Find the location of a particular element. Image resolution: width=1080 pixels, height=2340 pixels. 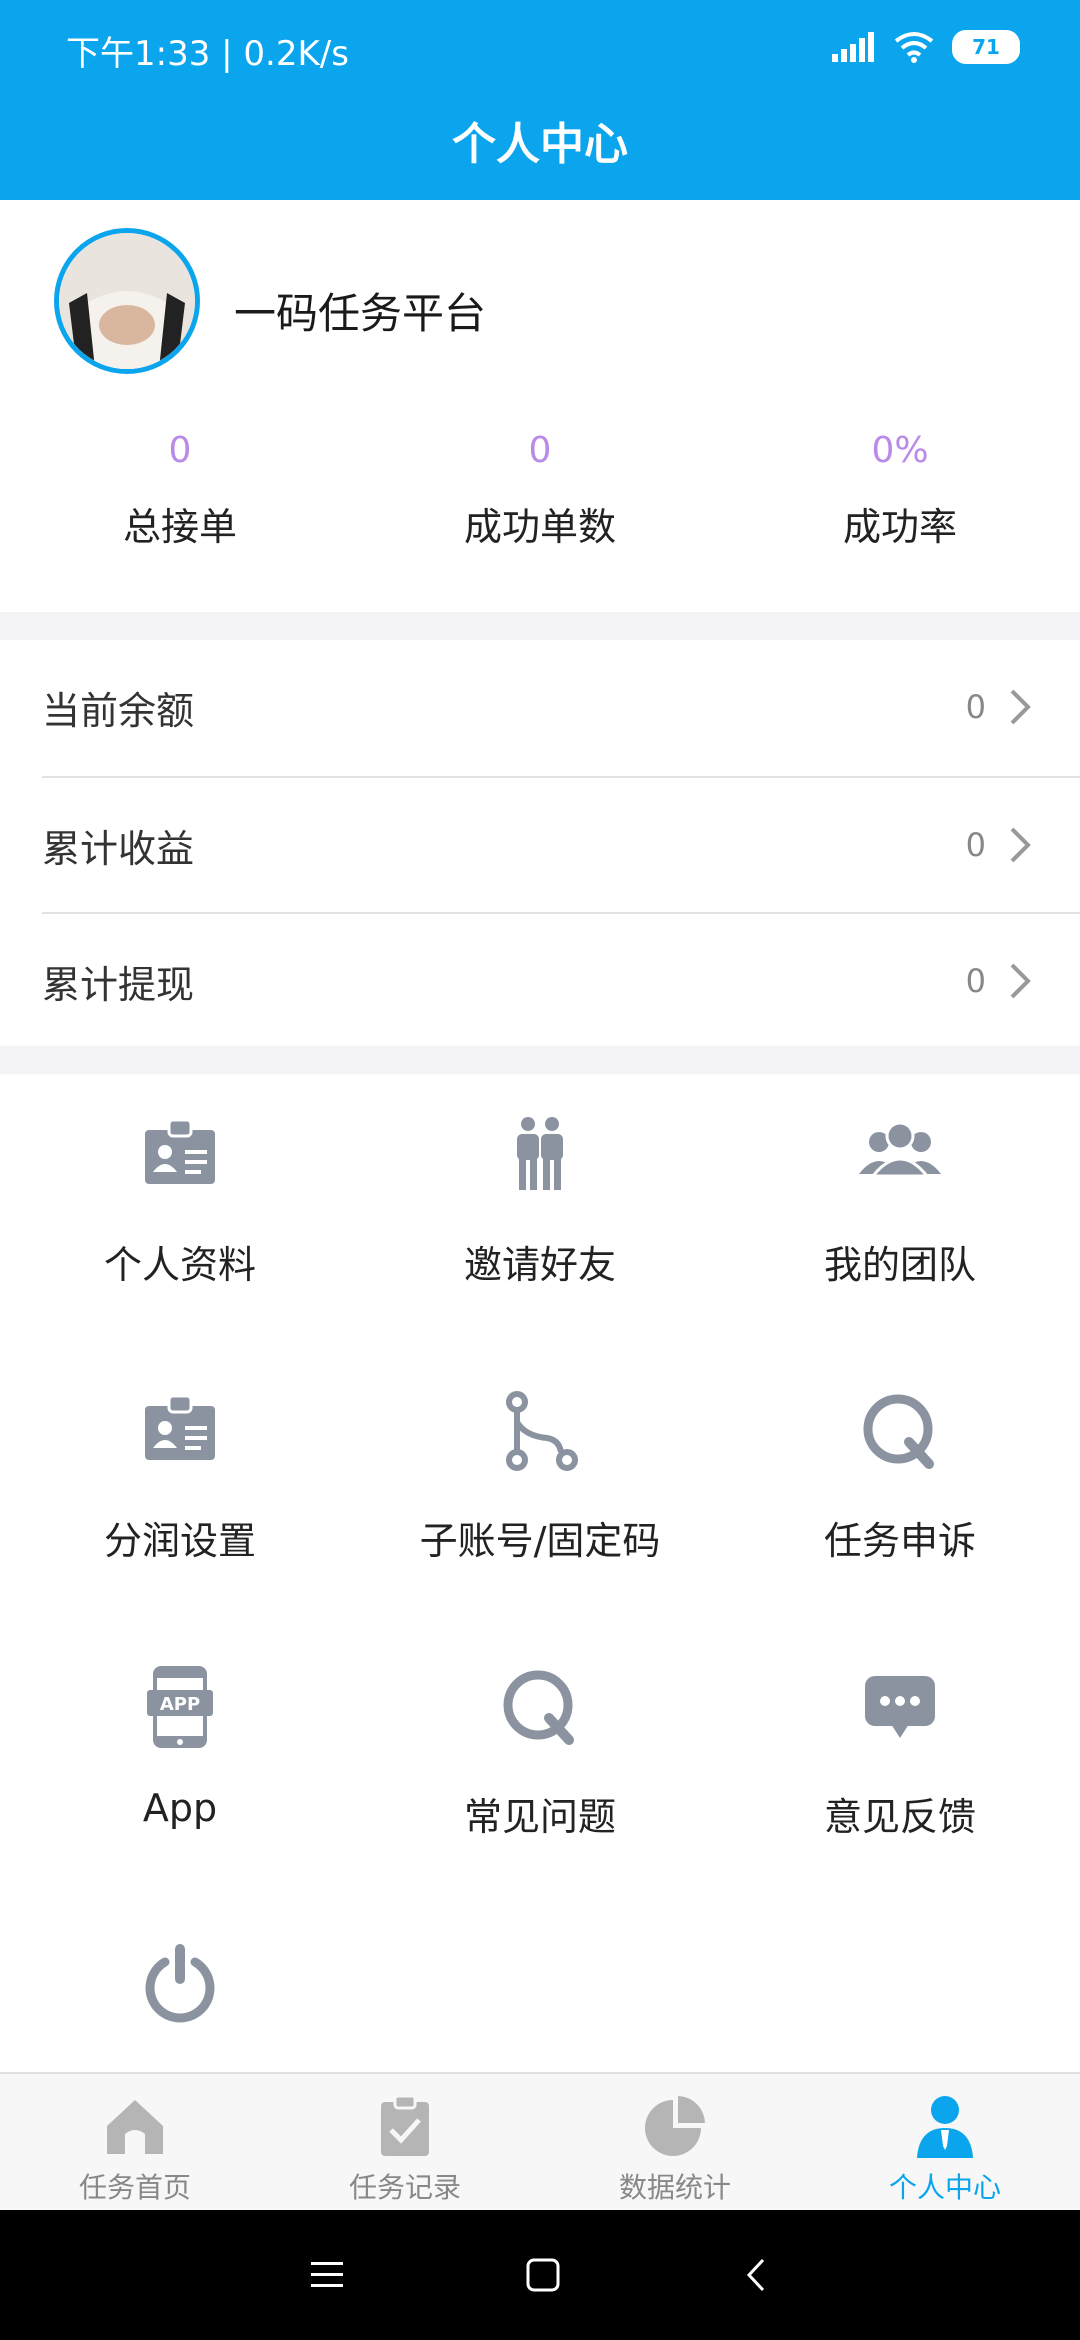

grid-label: 我的团队 is located at coordinates (899, 1265).